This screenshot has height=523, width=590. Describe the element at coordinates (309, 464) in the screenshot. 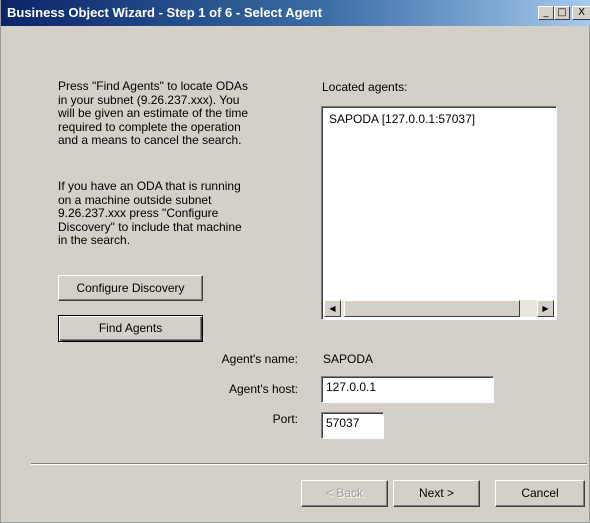

I see `separator` at that location.